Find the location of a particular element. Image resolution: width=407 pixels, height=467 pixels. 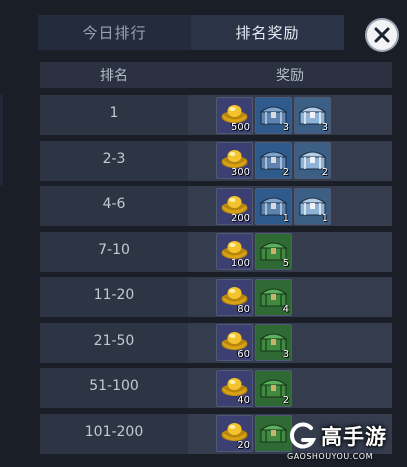

table-row: 2-3 300 2 2 is located at coordinates (216, 160).